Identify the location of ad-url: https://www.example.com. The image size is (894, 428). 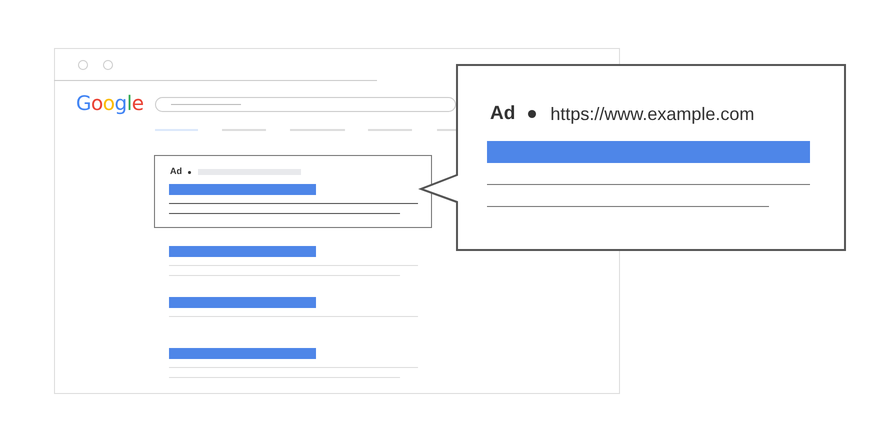
(652, 114).